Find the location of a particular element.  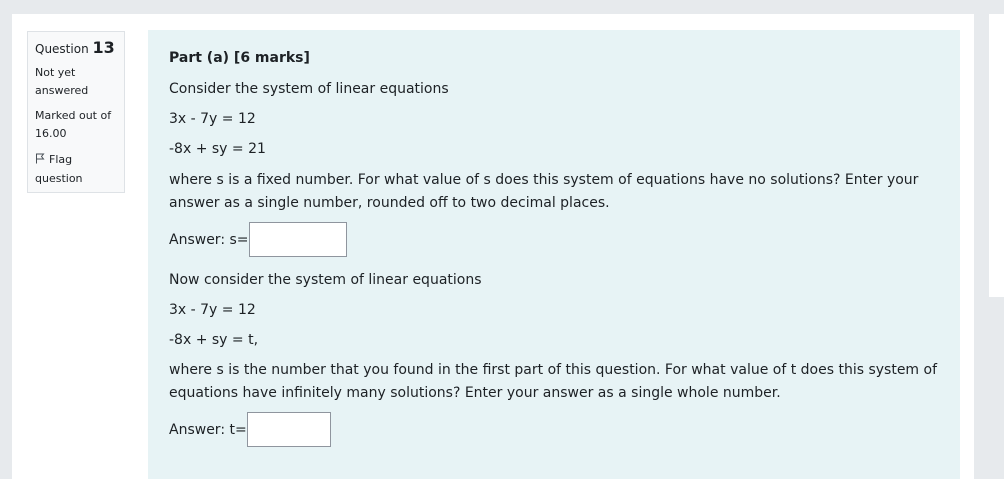

flag-label-2: question is located at coordinates (76, 179).